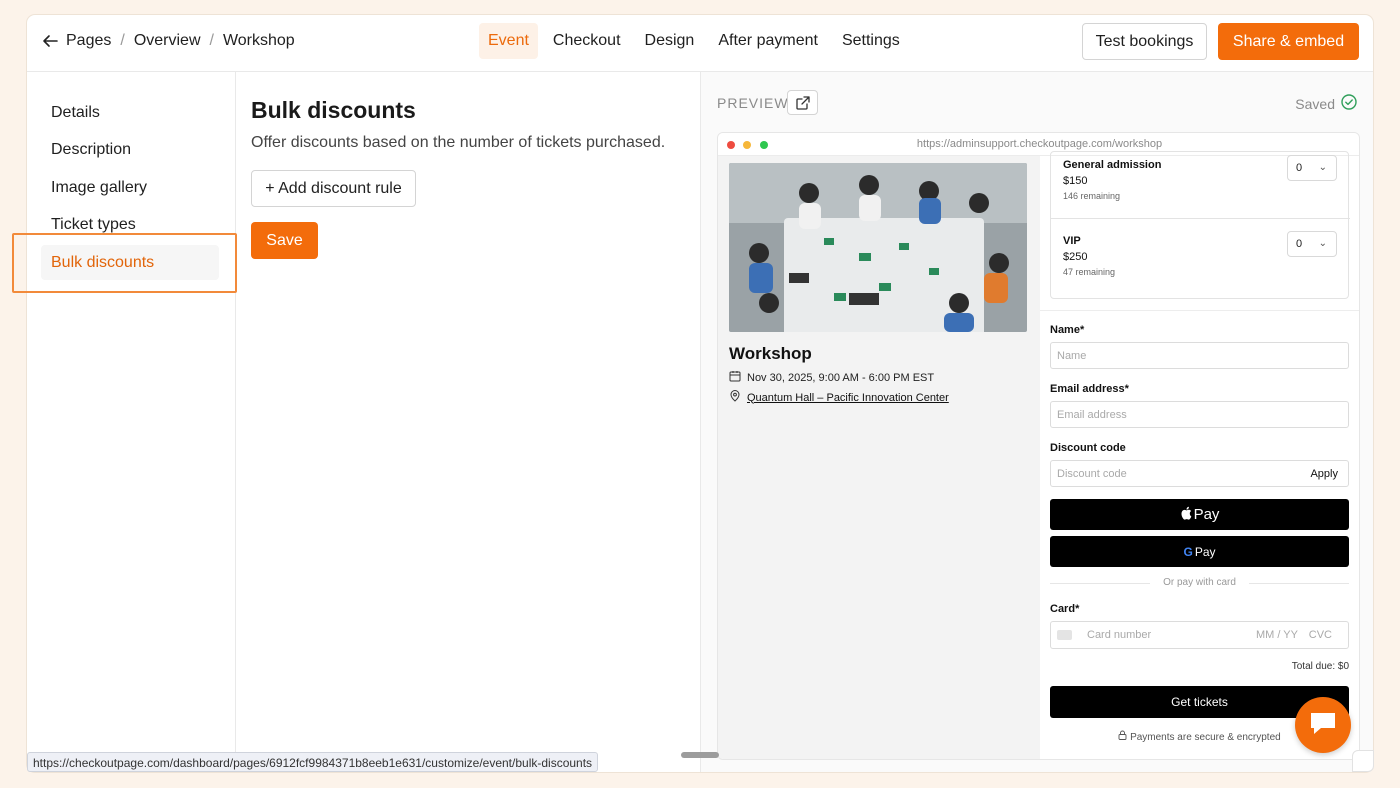 The height and width of the screenshot is (788, 1400). I want to click on ticket-remaining: 146 remaining, so click(1092, 196).